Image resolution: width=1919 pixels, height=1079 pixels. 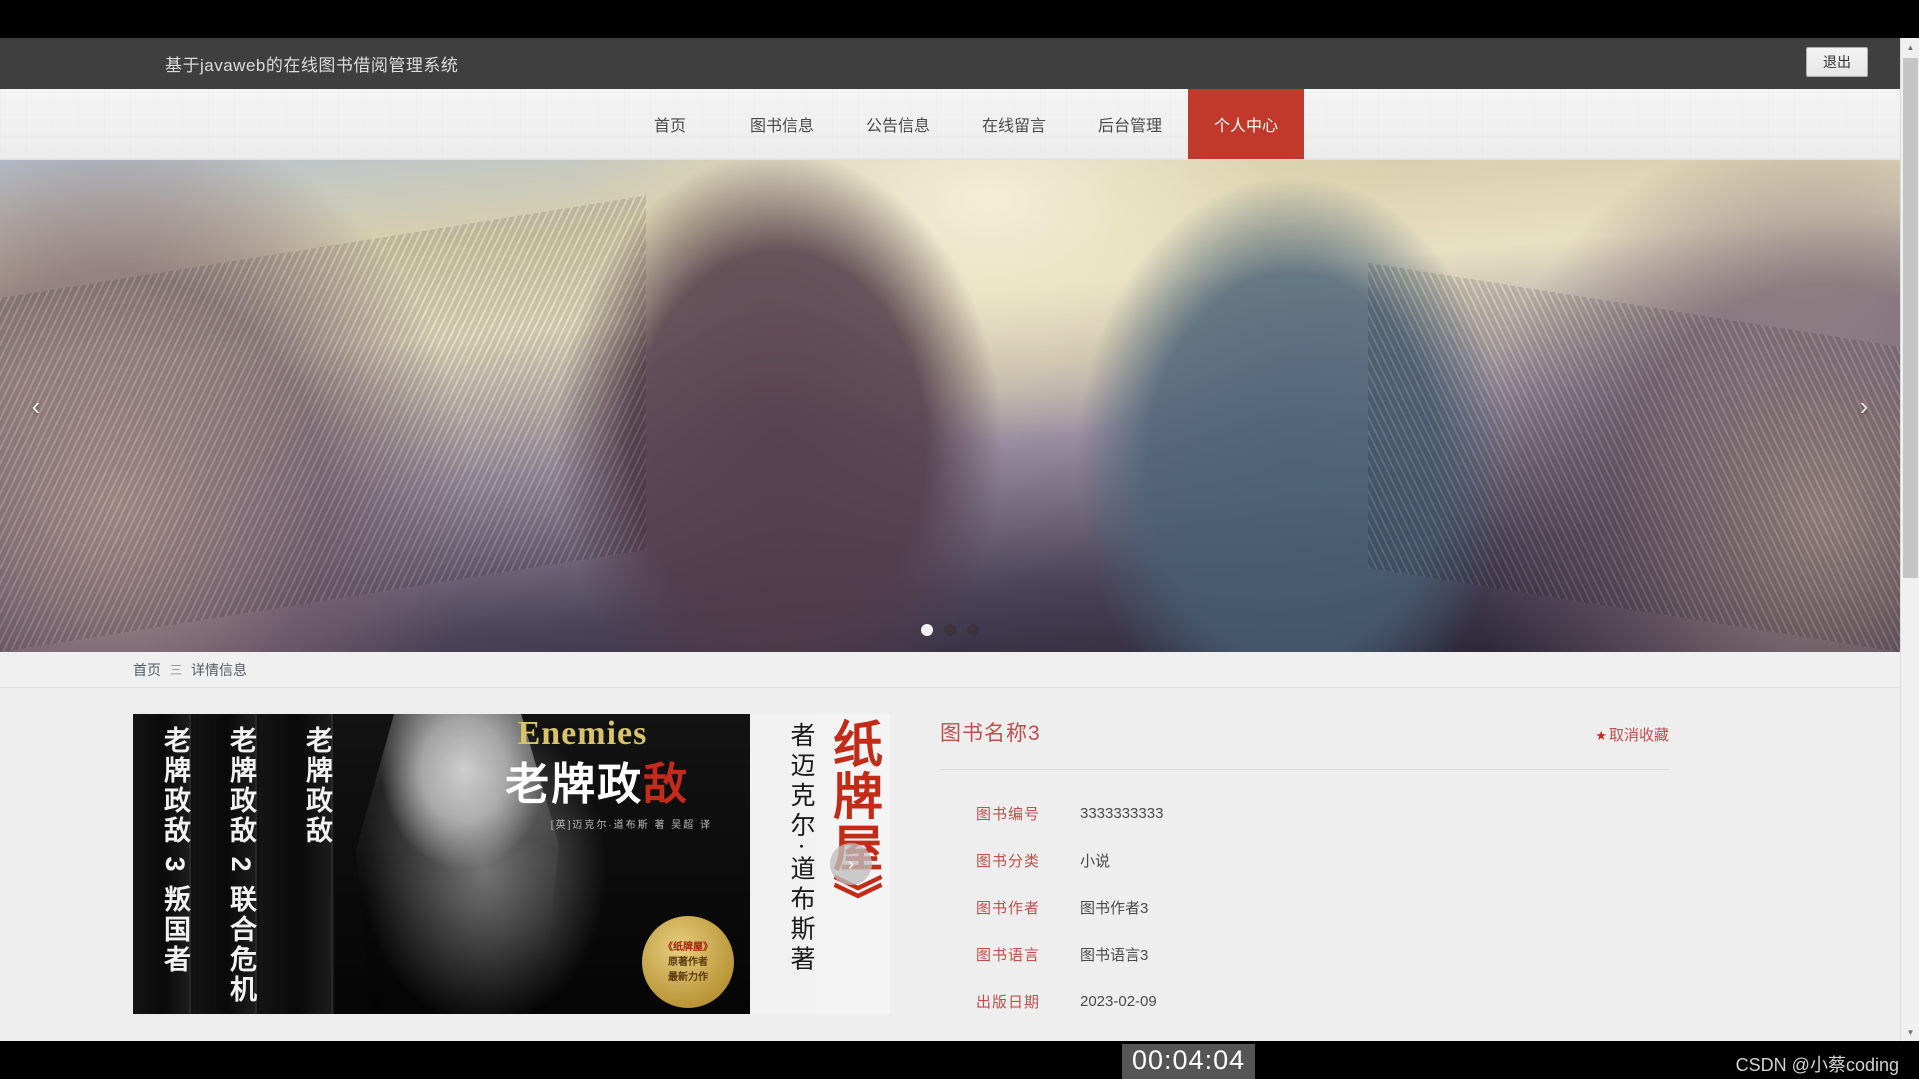 I want to click on site-title: 基于javaweb的在线图书借阅管理系统, so click(x=312, y=65).